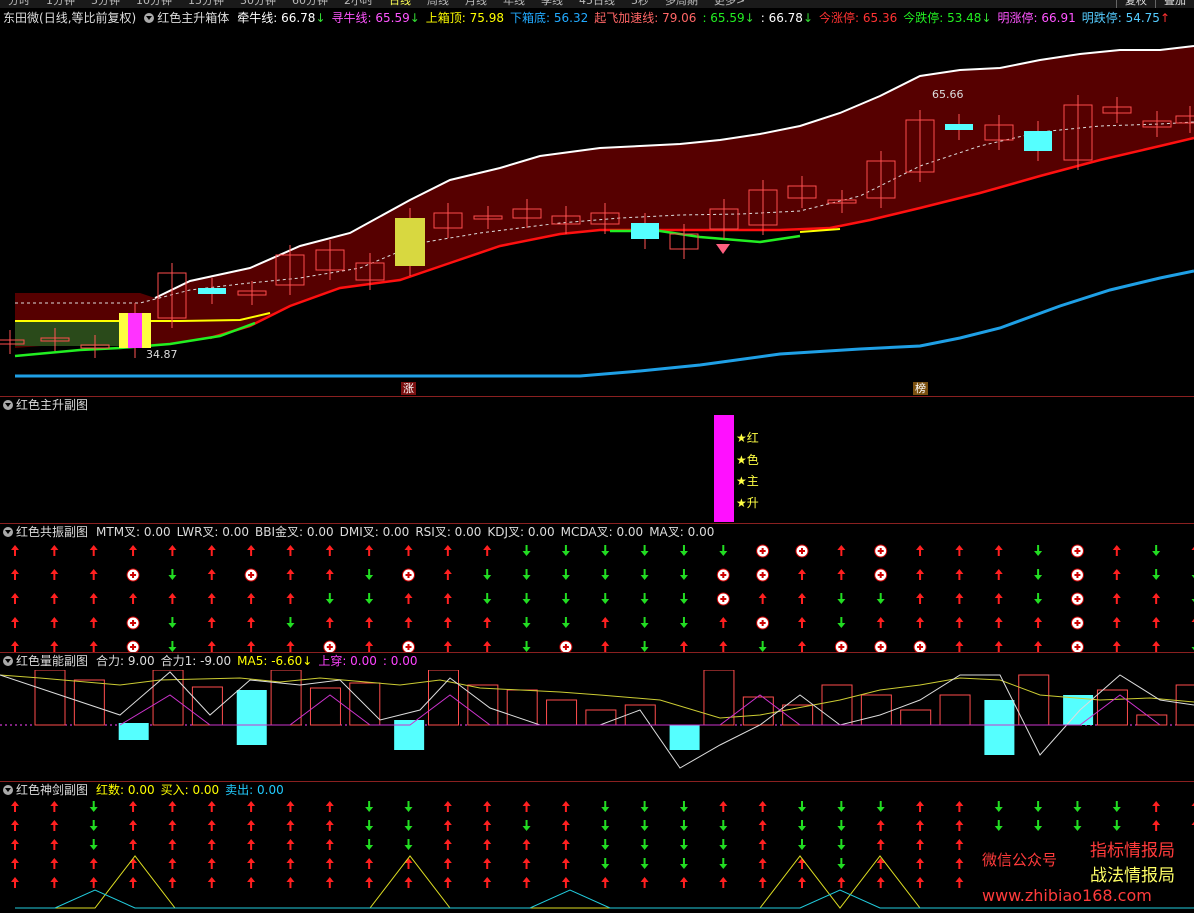  I want to click on collapse-sub4-icon, so click(8, 790).